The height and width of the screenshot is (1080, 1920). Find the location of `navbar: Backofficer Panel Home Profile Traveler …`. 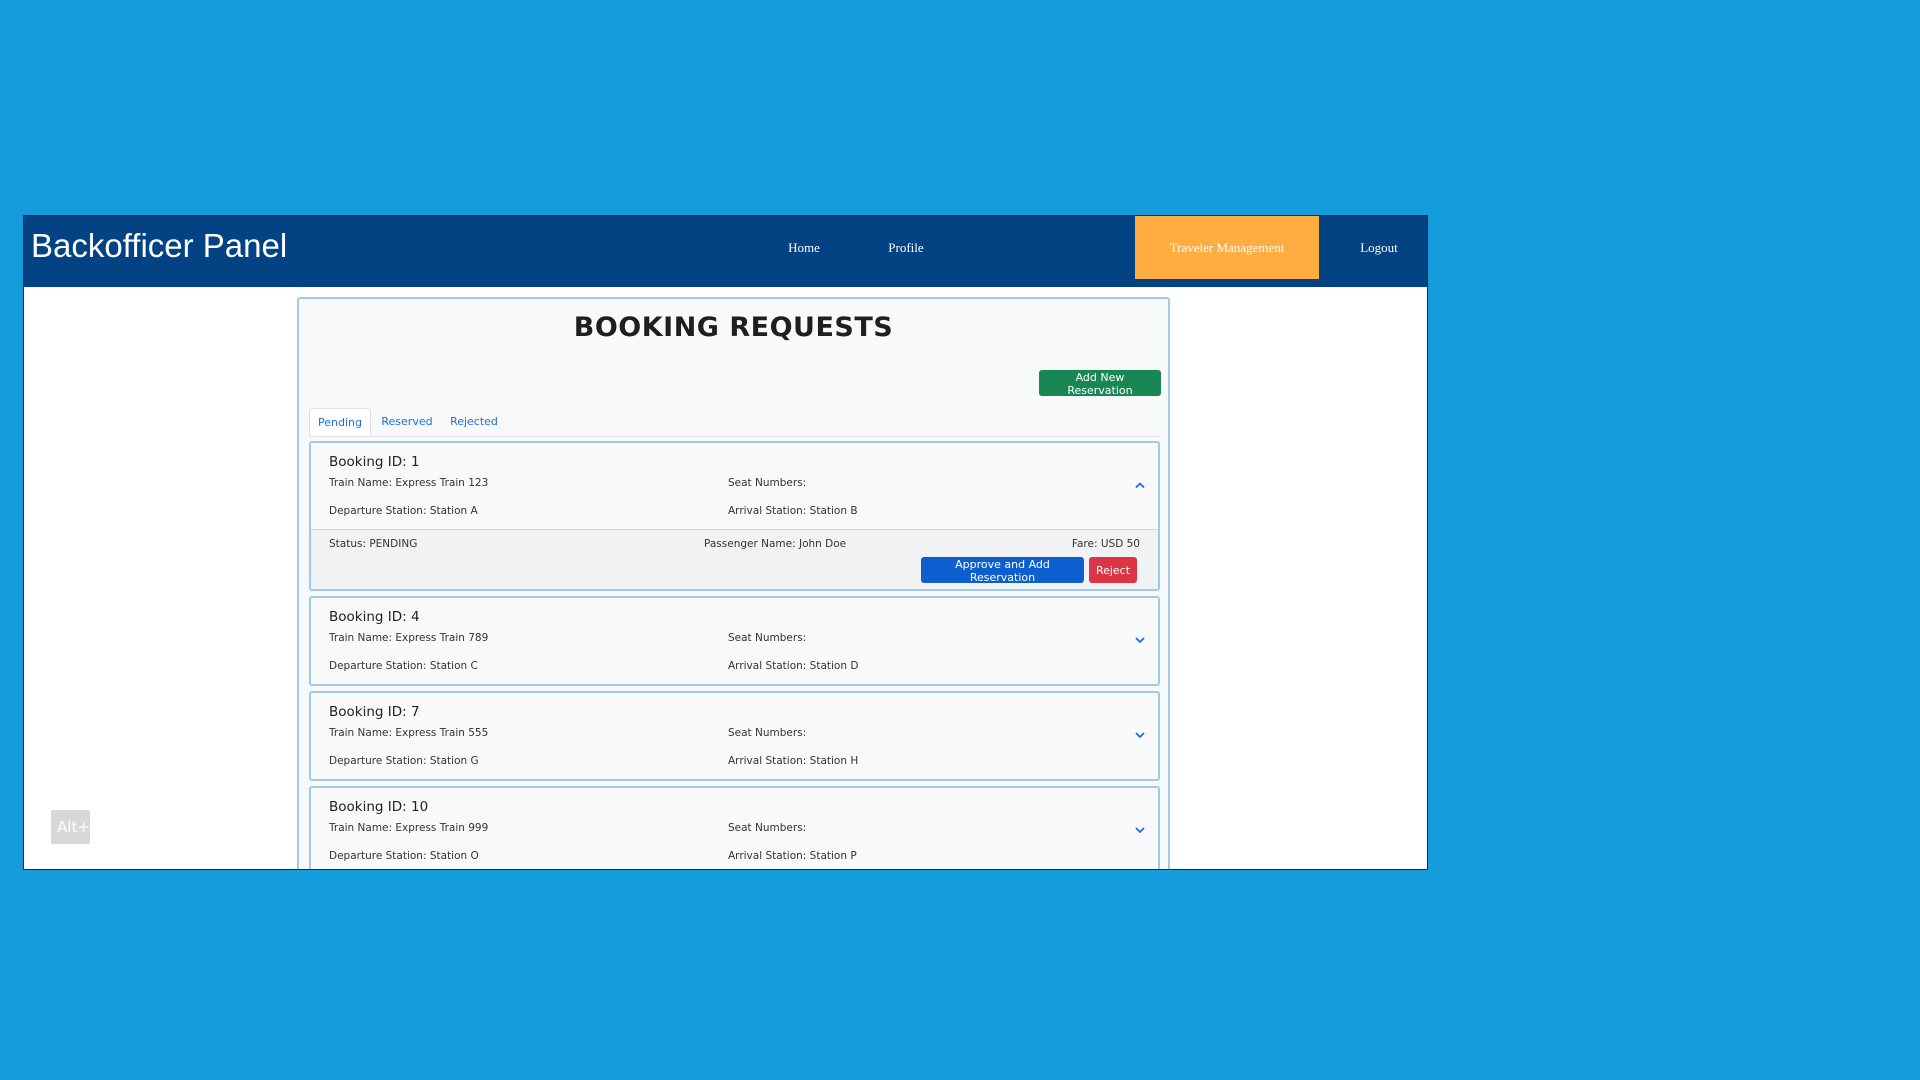

navbar: Backofficer Panel Home Profile Traveler … is located at coordinates (725, 251).